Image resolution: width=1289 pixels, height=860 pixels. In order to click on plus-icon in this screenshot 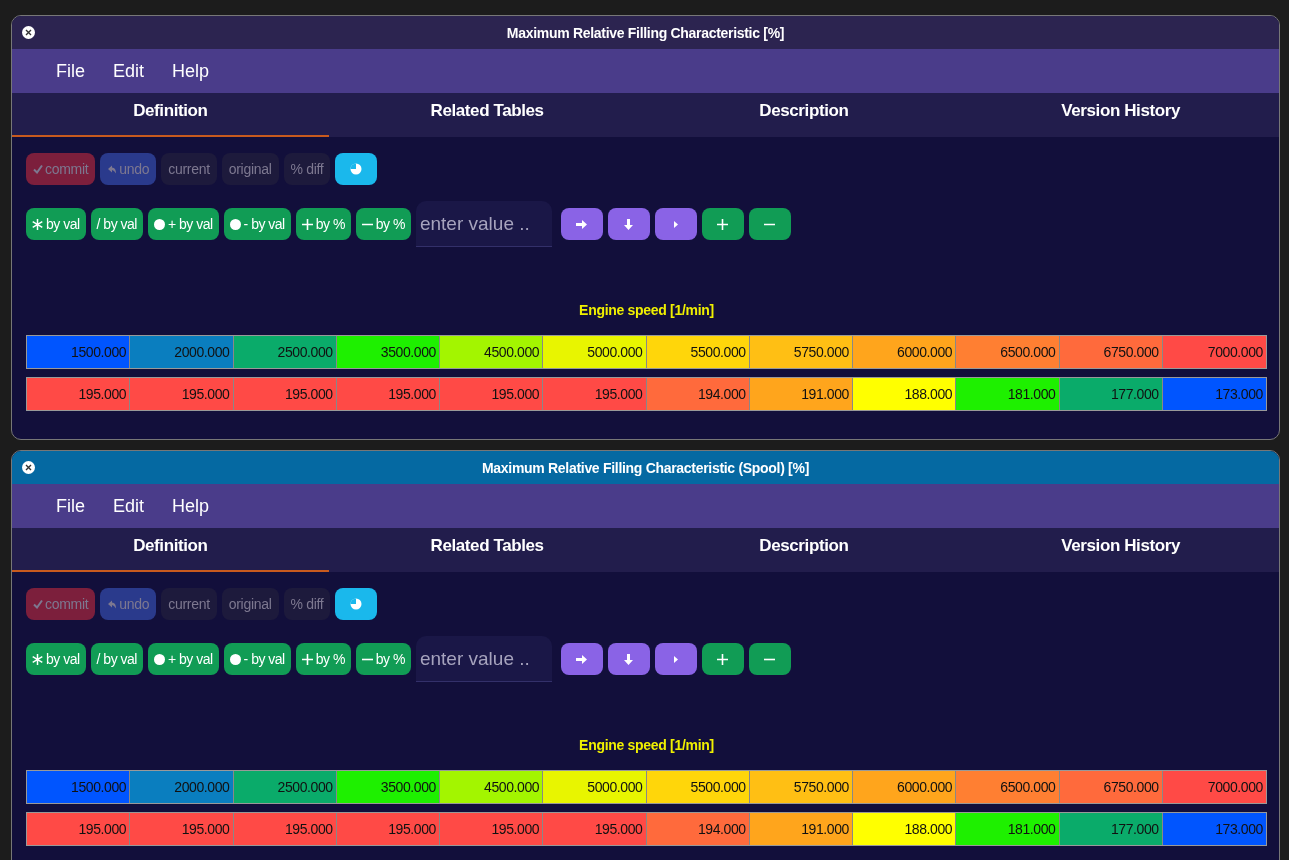, I will do `click(723, 224)`.